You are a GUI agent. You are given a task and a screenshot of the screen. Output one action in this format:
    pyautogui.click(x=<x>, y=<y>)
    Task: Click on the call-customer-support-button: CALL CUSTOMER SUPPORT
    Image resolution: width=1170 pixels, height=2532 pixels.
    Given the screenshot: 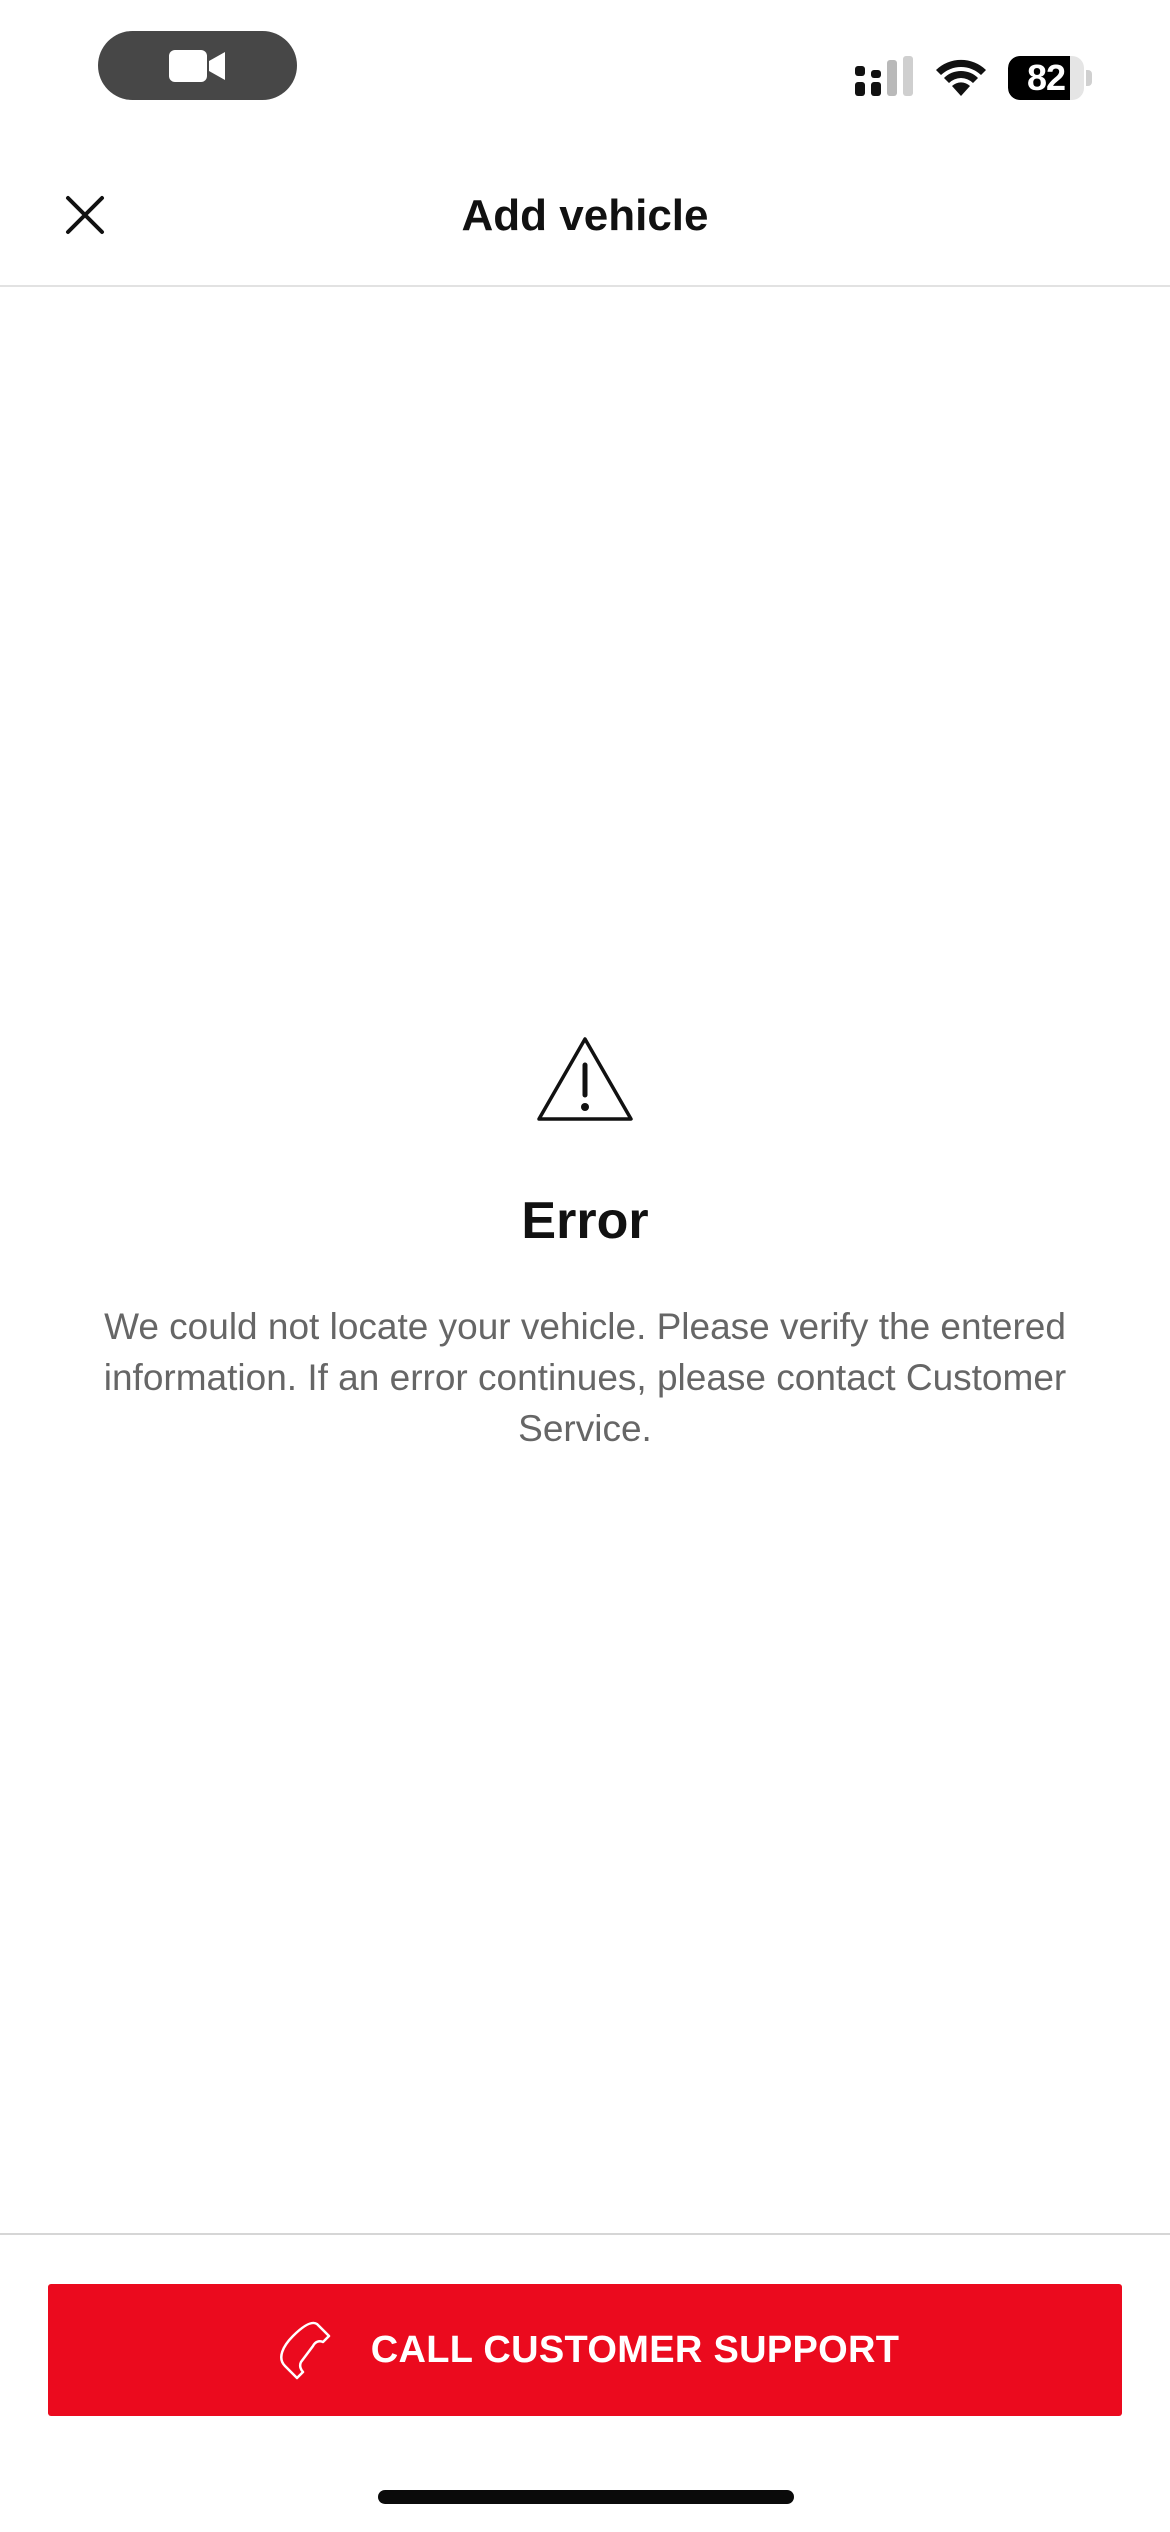 What is the action you would take?
    pyautogui.click(x=585, y=2350)
    